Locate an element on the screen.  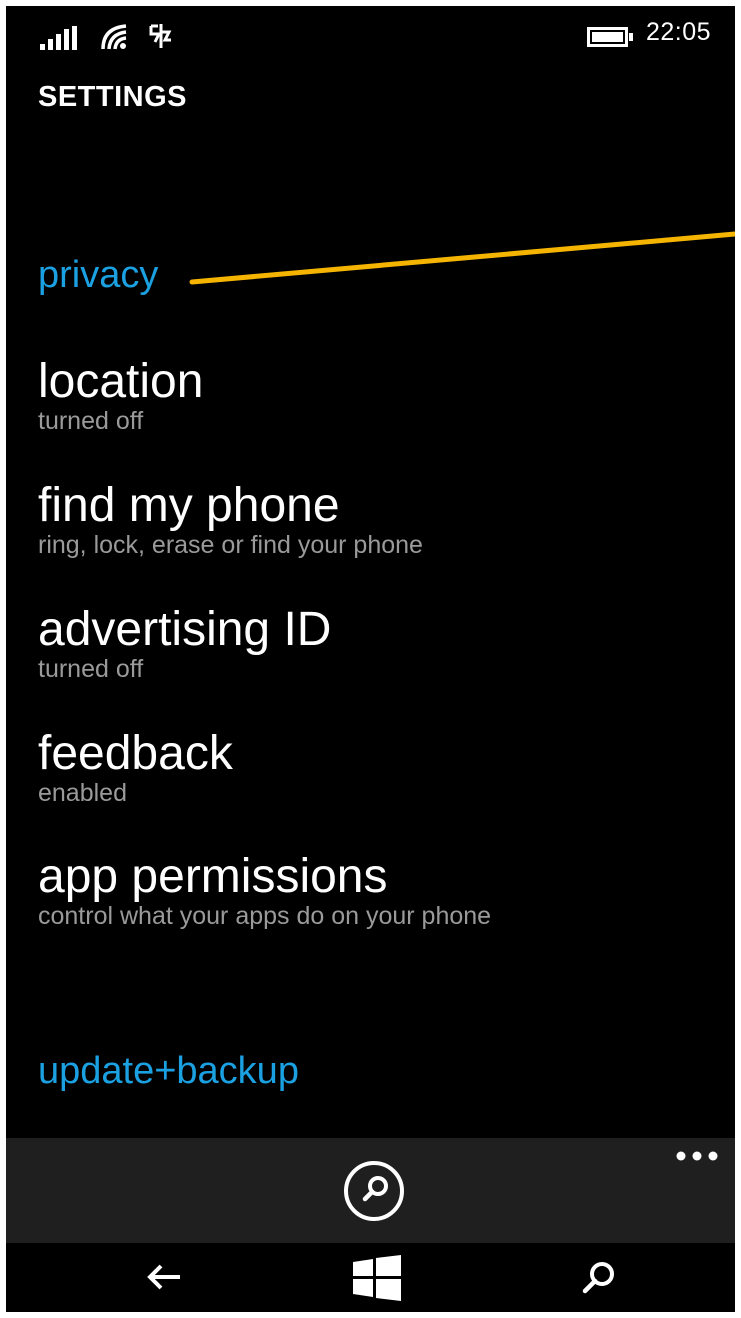
section-header-privacy: privacy is located at coordinates (98, 275).